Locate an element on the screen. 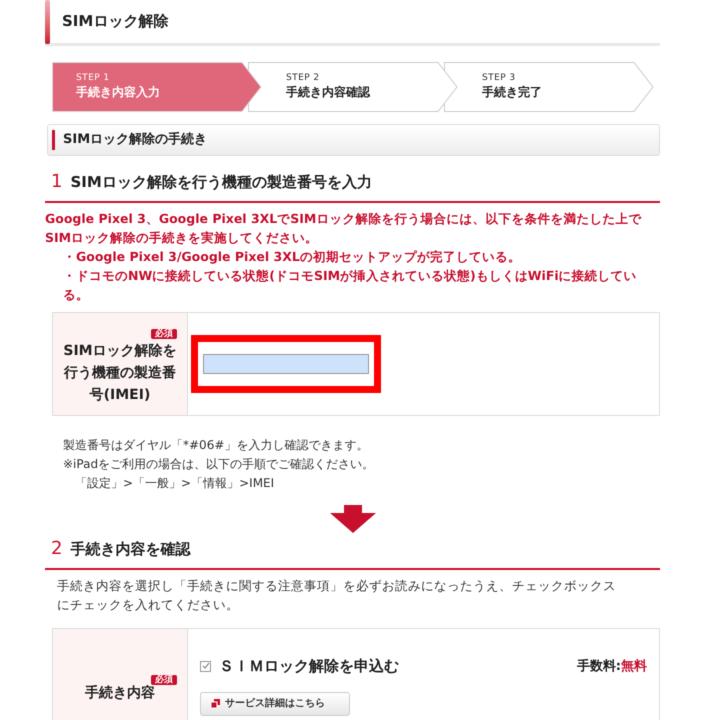 The image size is (710, 720). section-heading: SIMロック解除を行う機種の製造番号を入力 is located at coordinates (221, 182).